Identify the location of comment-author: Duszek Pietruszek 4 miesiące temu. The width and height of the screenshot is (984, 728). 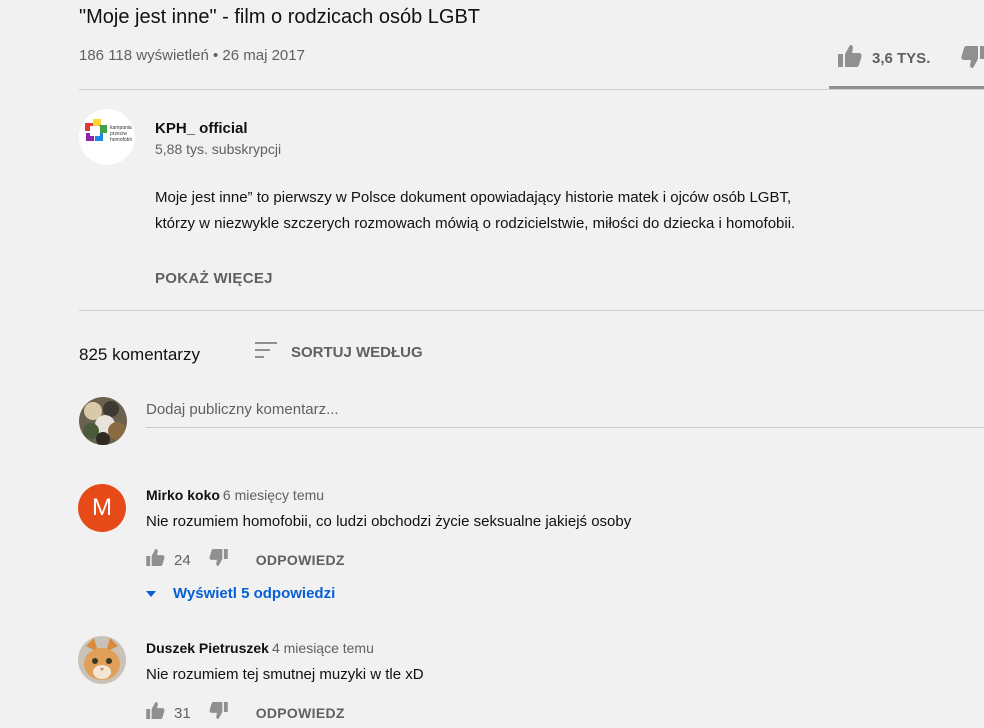
(260, 648).